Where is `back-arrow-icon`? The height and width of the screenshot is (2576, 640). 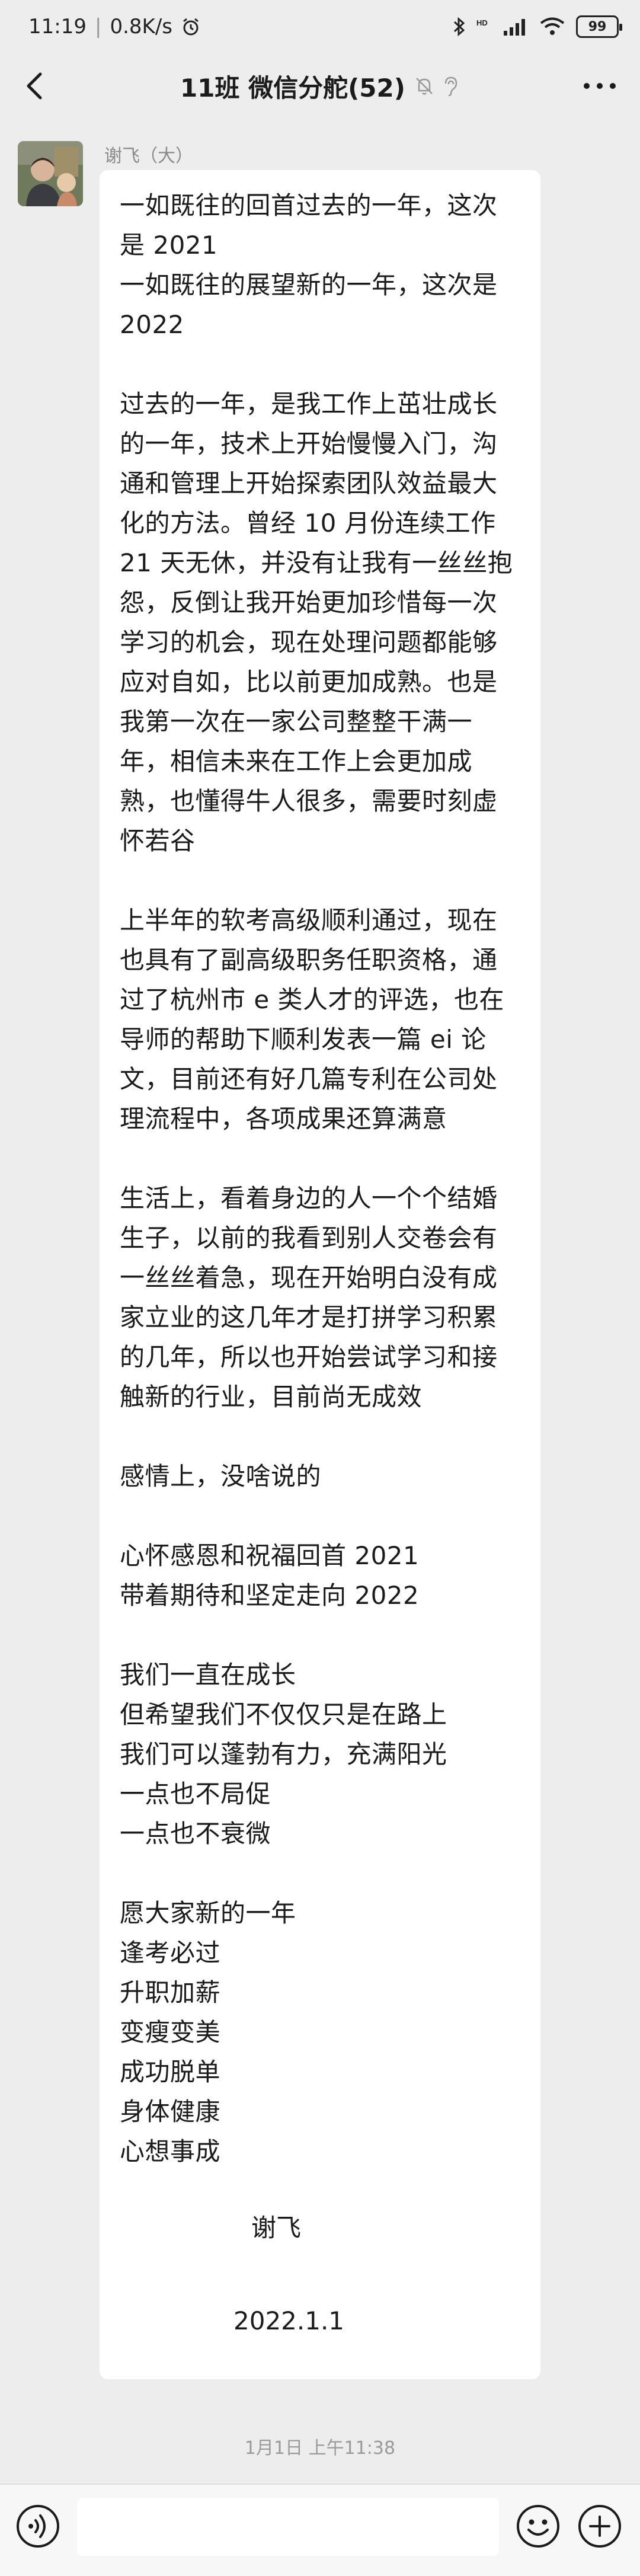 back-arrow-icon is located at coordinates (34, 86).